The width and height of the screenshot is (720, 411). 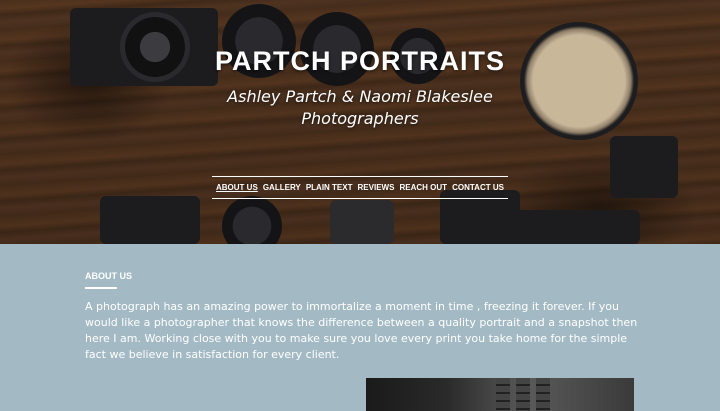 I want to click on about-heading: ABOUT US, so click(x=108, y=276).